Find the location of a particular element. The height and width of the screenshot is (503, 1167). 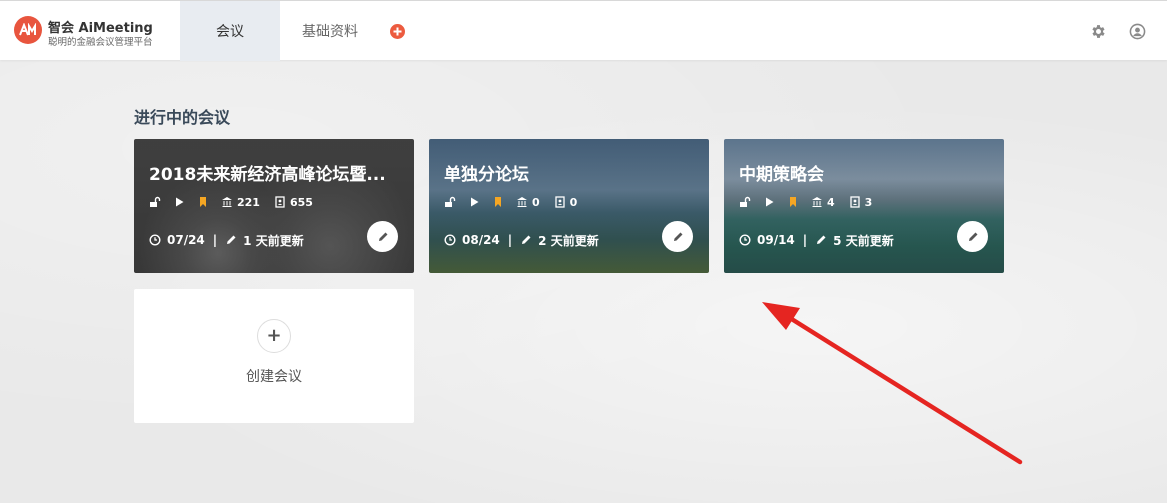

venue-count-value: 0 is located at coordinates (536, 202).